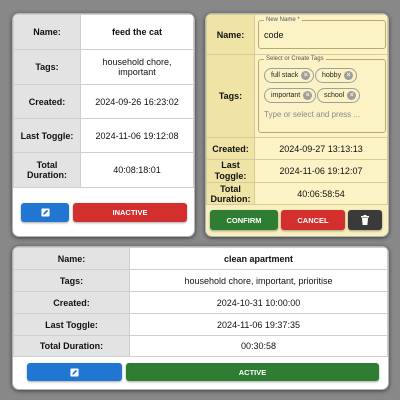 The height and width of the screenshot is (400, 400). Describe the element at coordinates (258, 258) in the screenshot. I see `task-name: clean apartment` at that location.